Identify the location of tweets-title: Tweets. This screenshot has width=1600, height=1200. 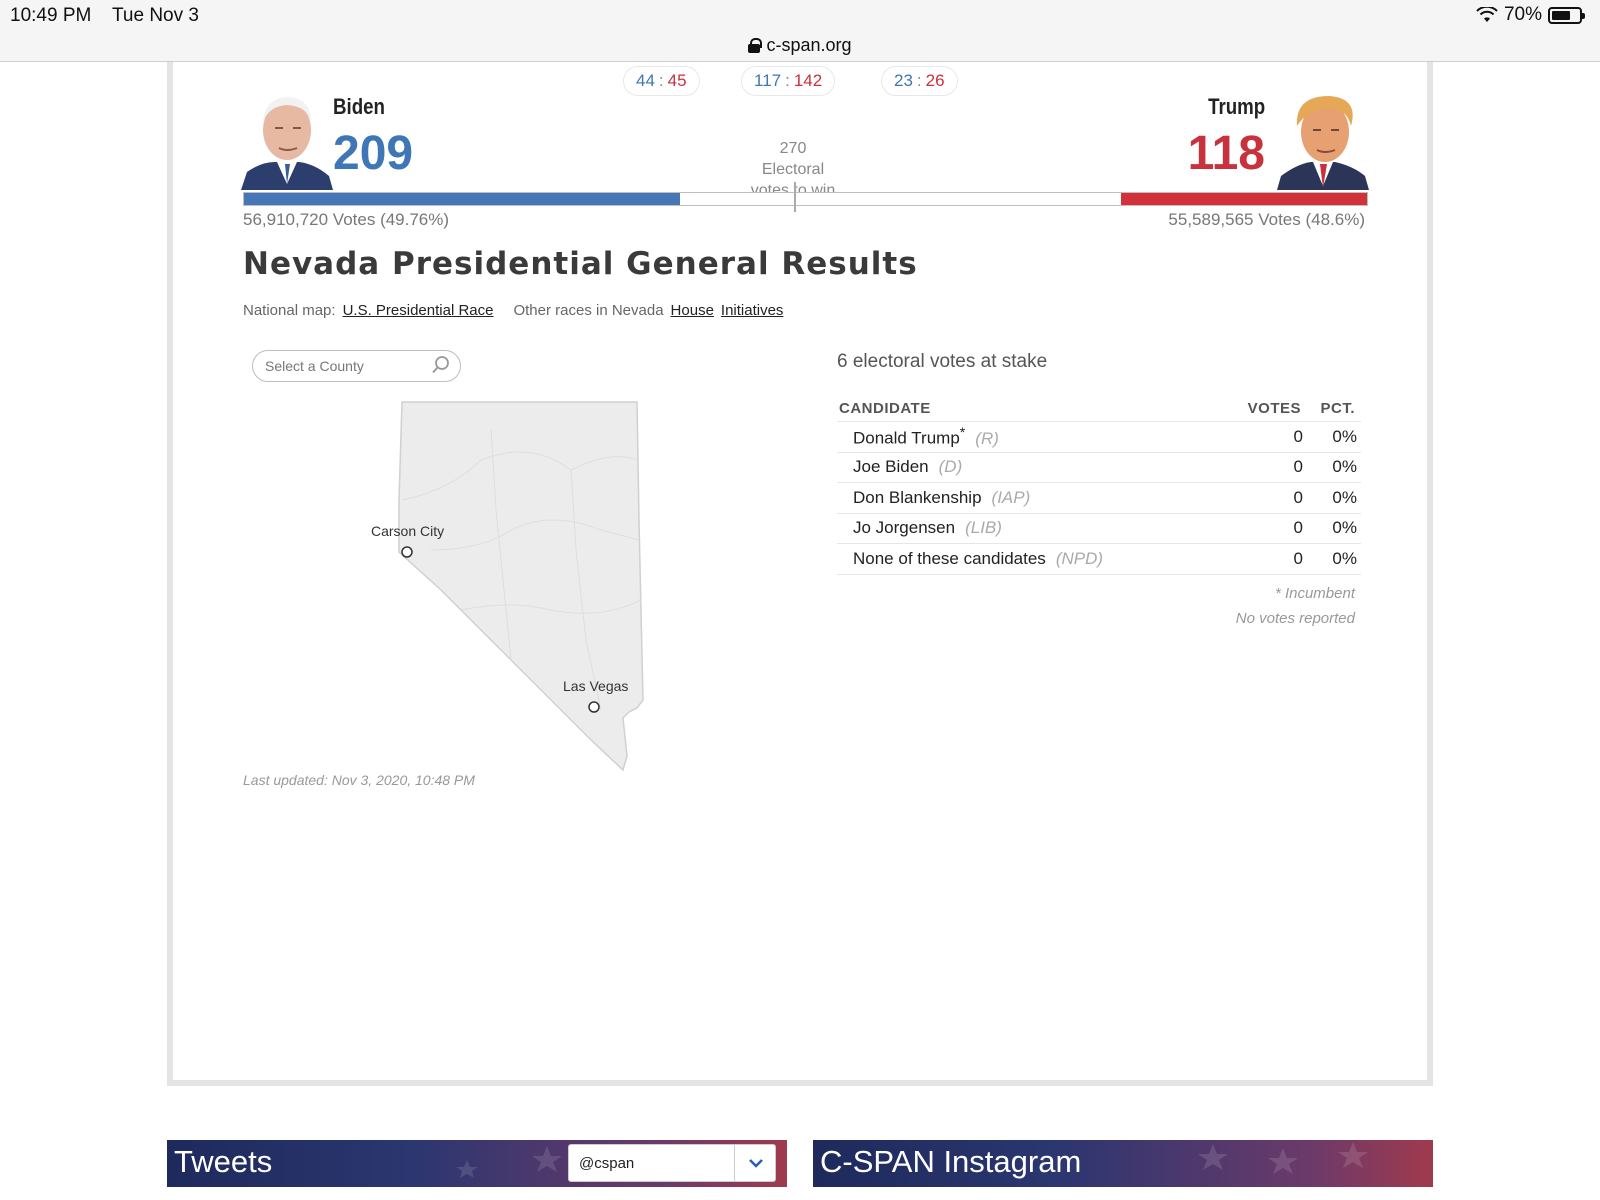
(223, 1161).